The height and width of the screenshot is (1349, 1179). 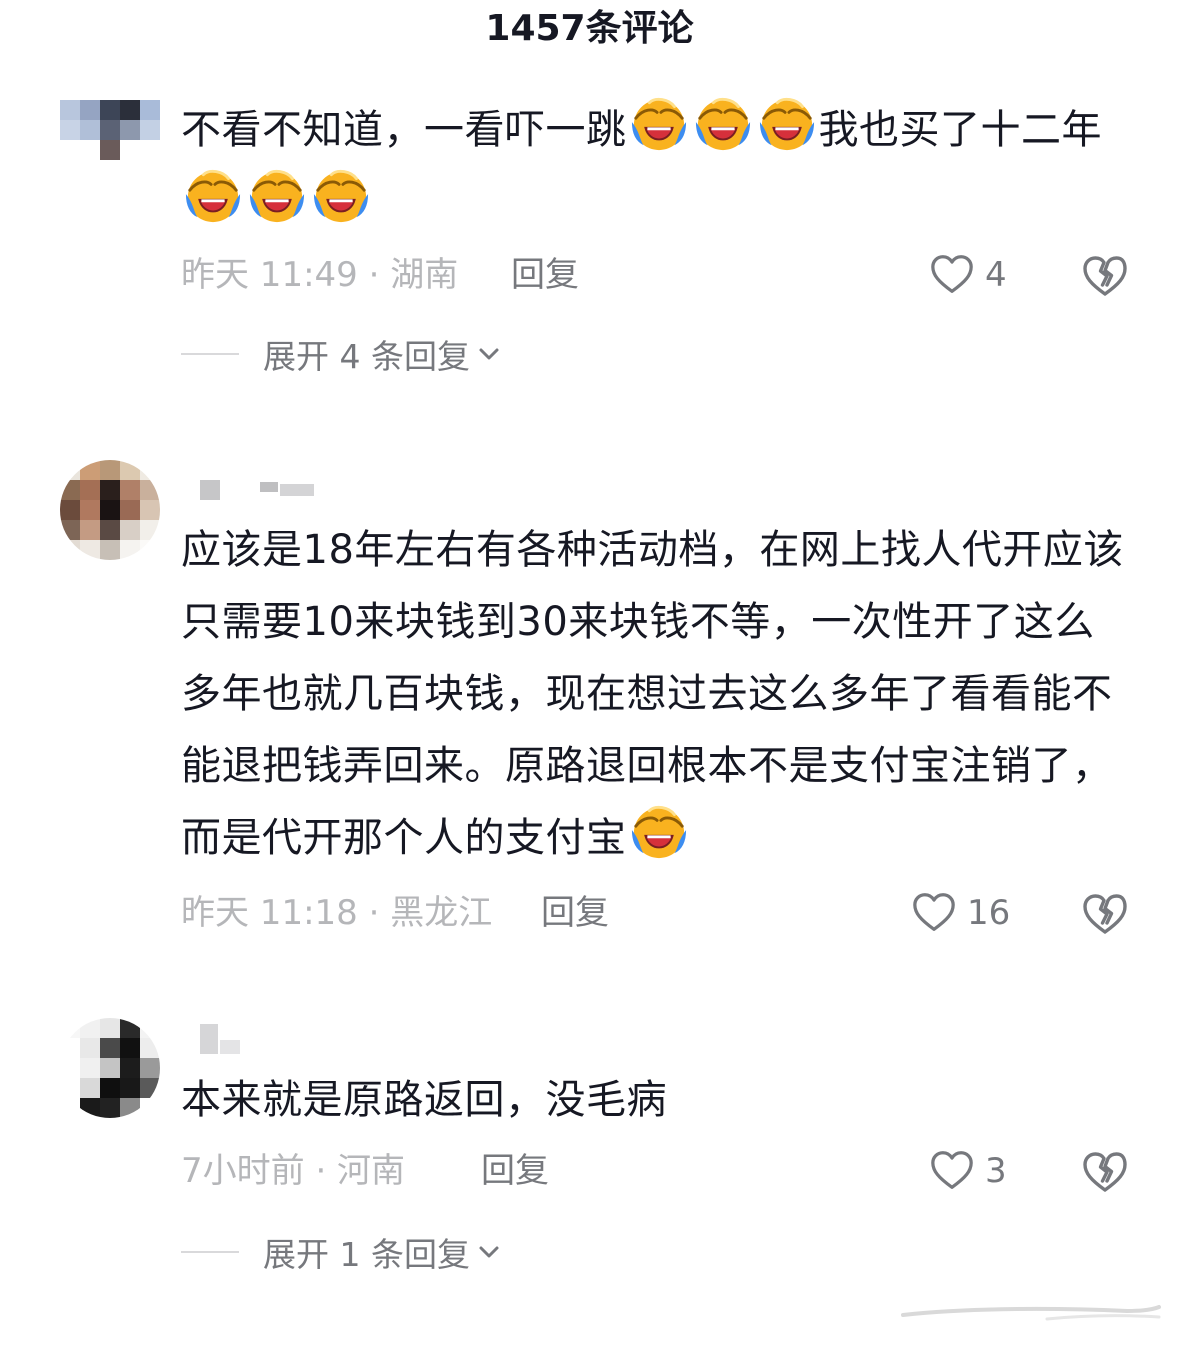 What do you see at coordinates (960, 913) in the screenshot?
I see `like-button: 16` at bounding box center [960, 913].